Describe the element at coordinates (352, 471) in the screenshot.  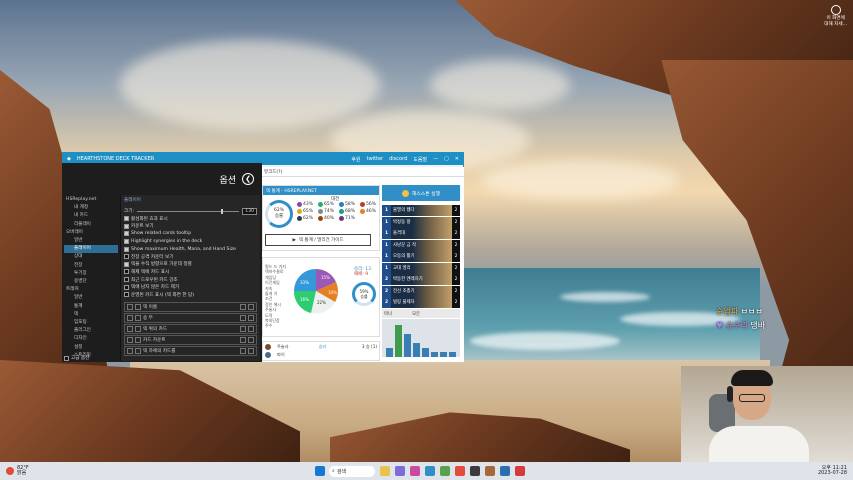
I see `taskbar-search: ⌕ 검색` at that location.